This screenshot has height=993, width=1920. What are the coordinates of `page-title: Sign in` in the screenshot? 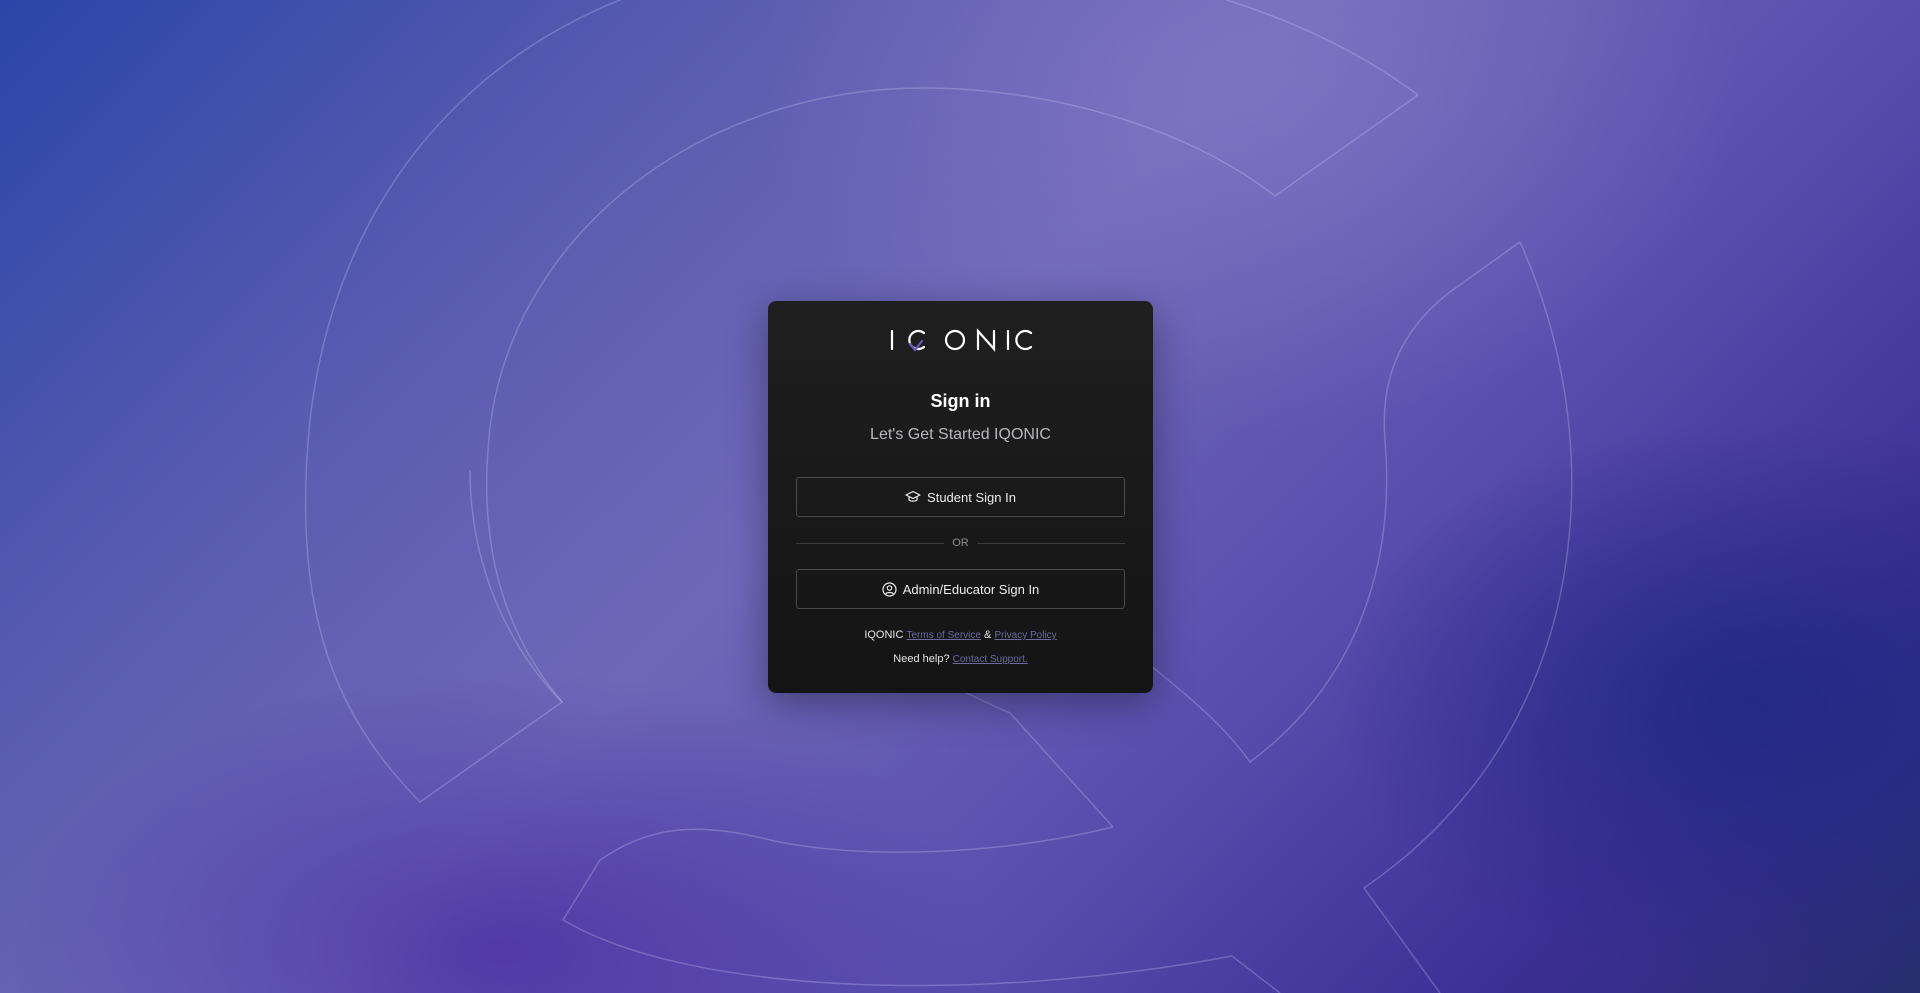 It's located at (960, 401).